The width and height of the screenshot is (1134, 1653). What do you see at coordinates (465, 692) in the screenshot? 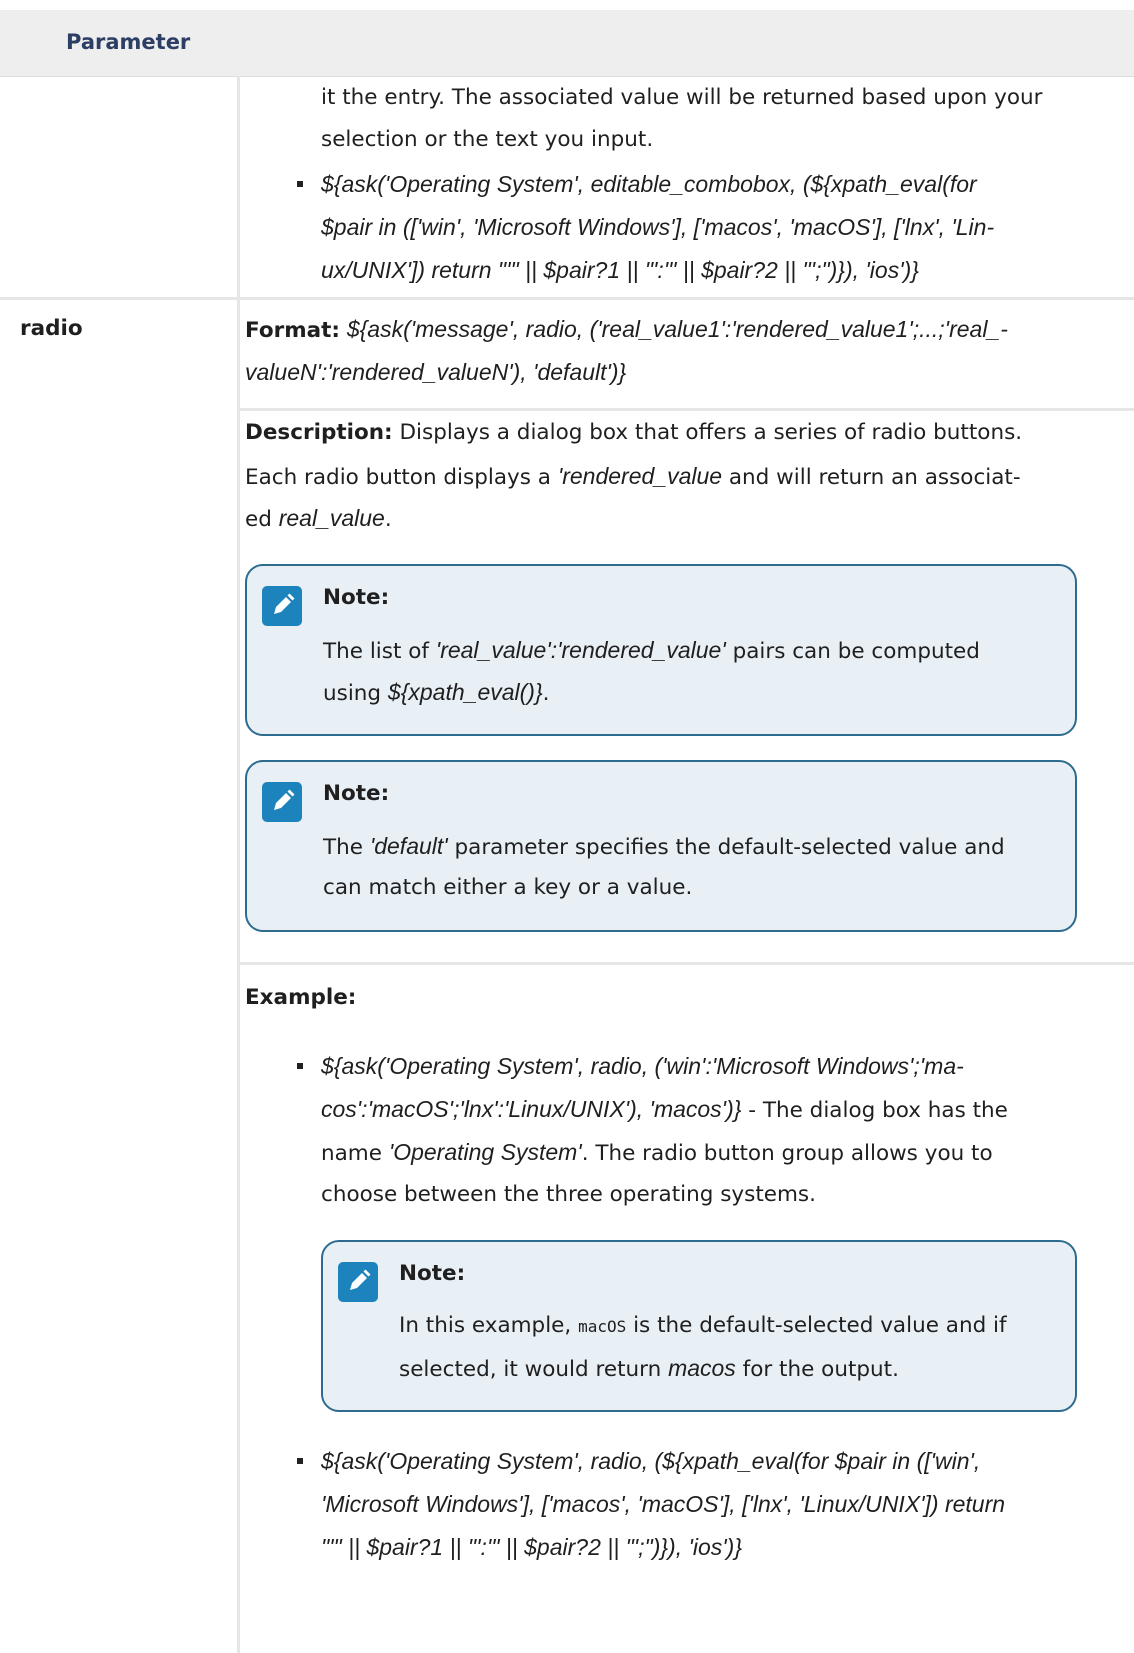
I see `note-italic: ${xpath_eval()}` at bounding box center [465, 692].